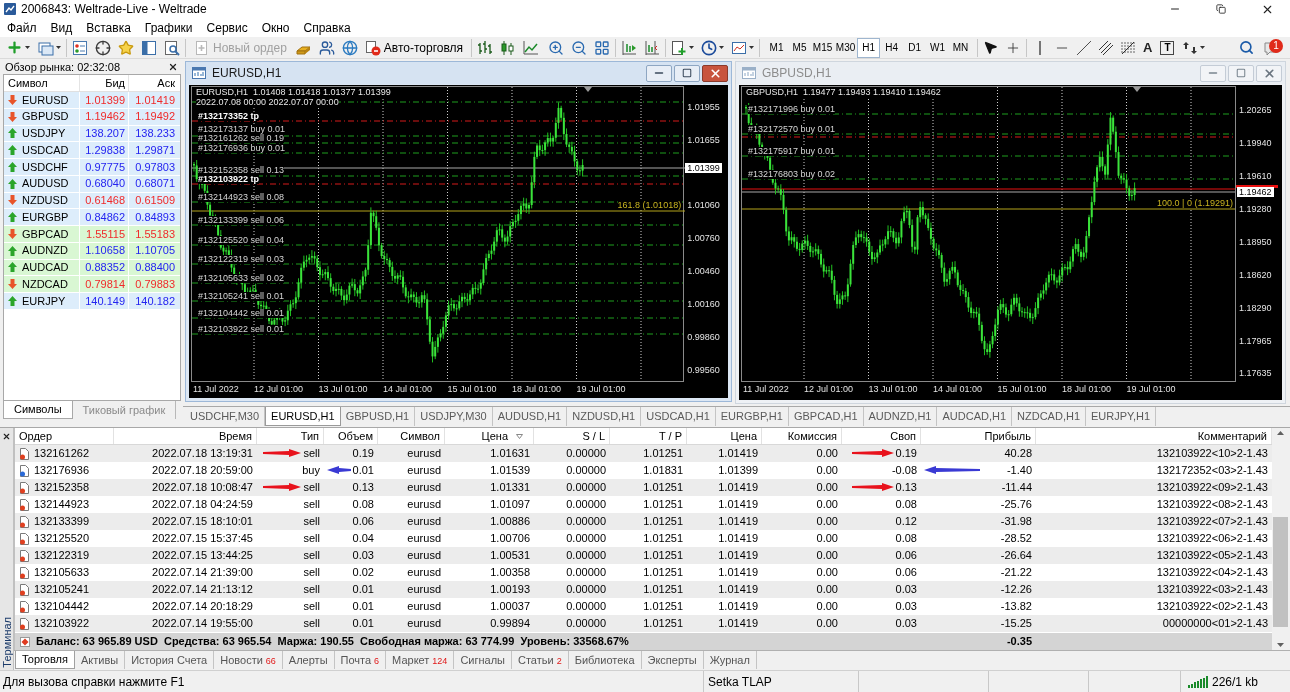  I want to click on chart-tab: AUDCAD,H1, so click(975, 416).